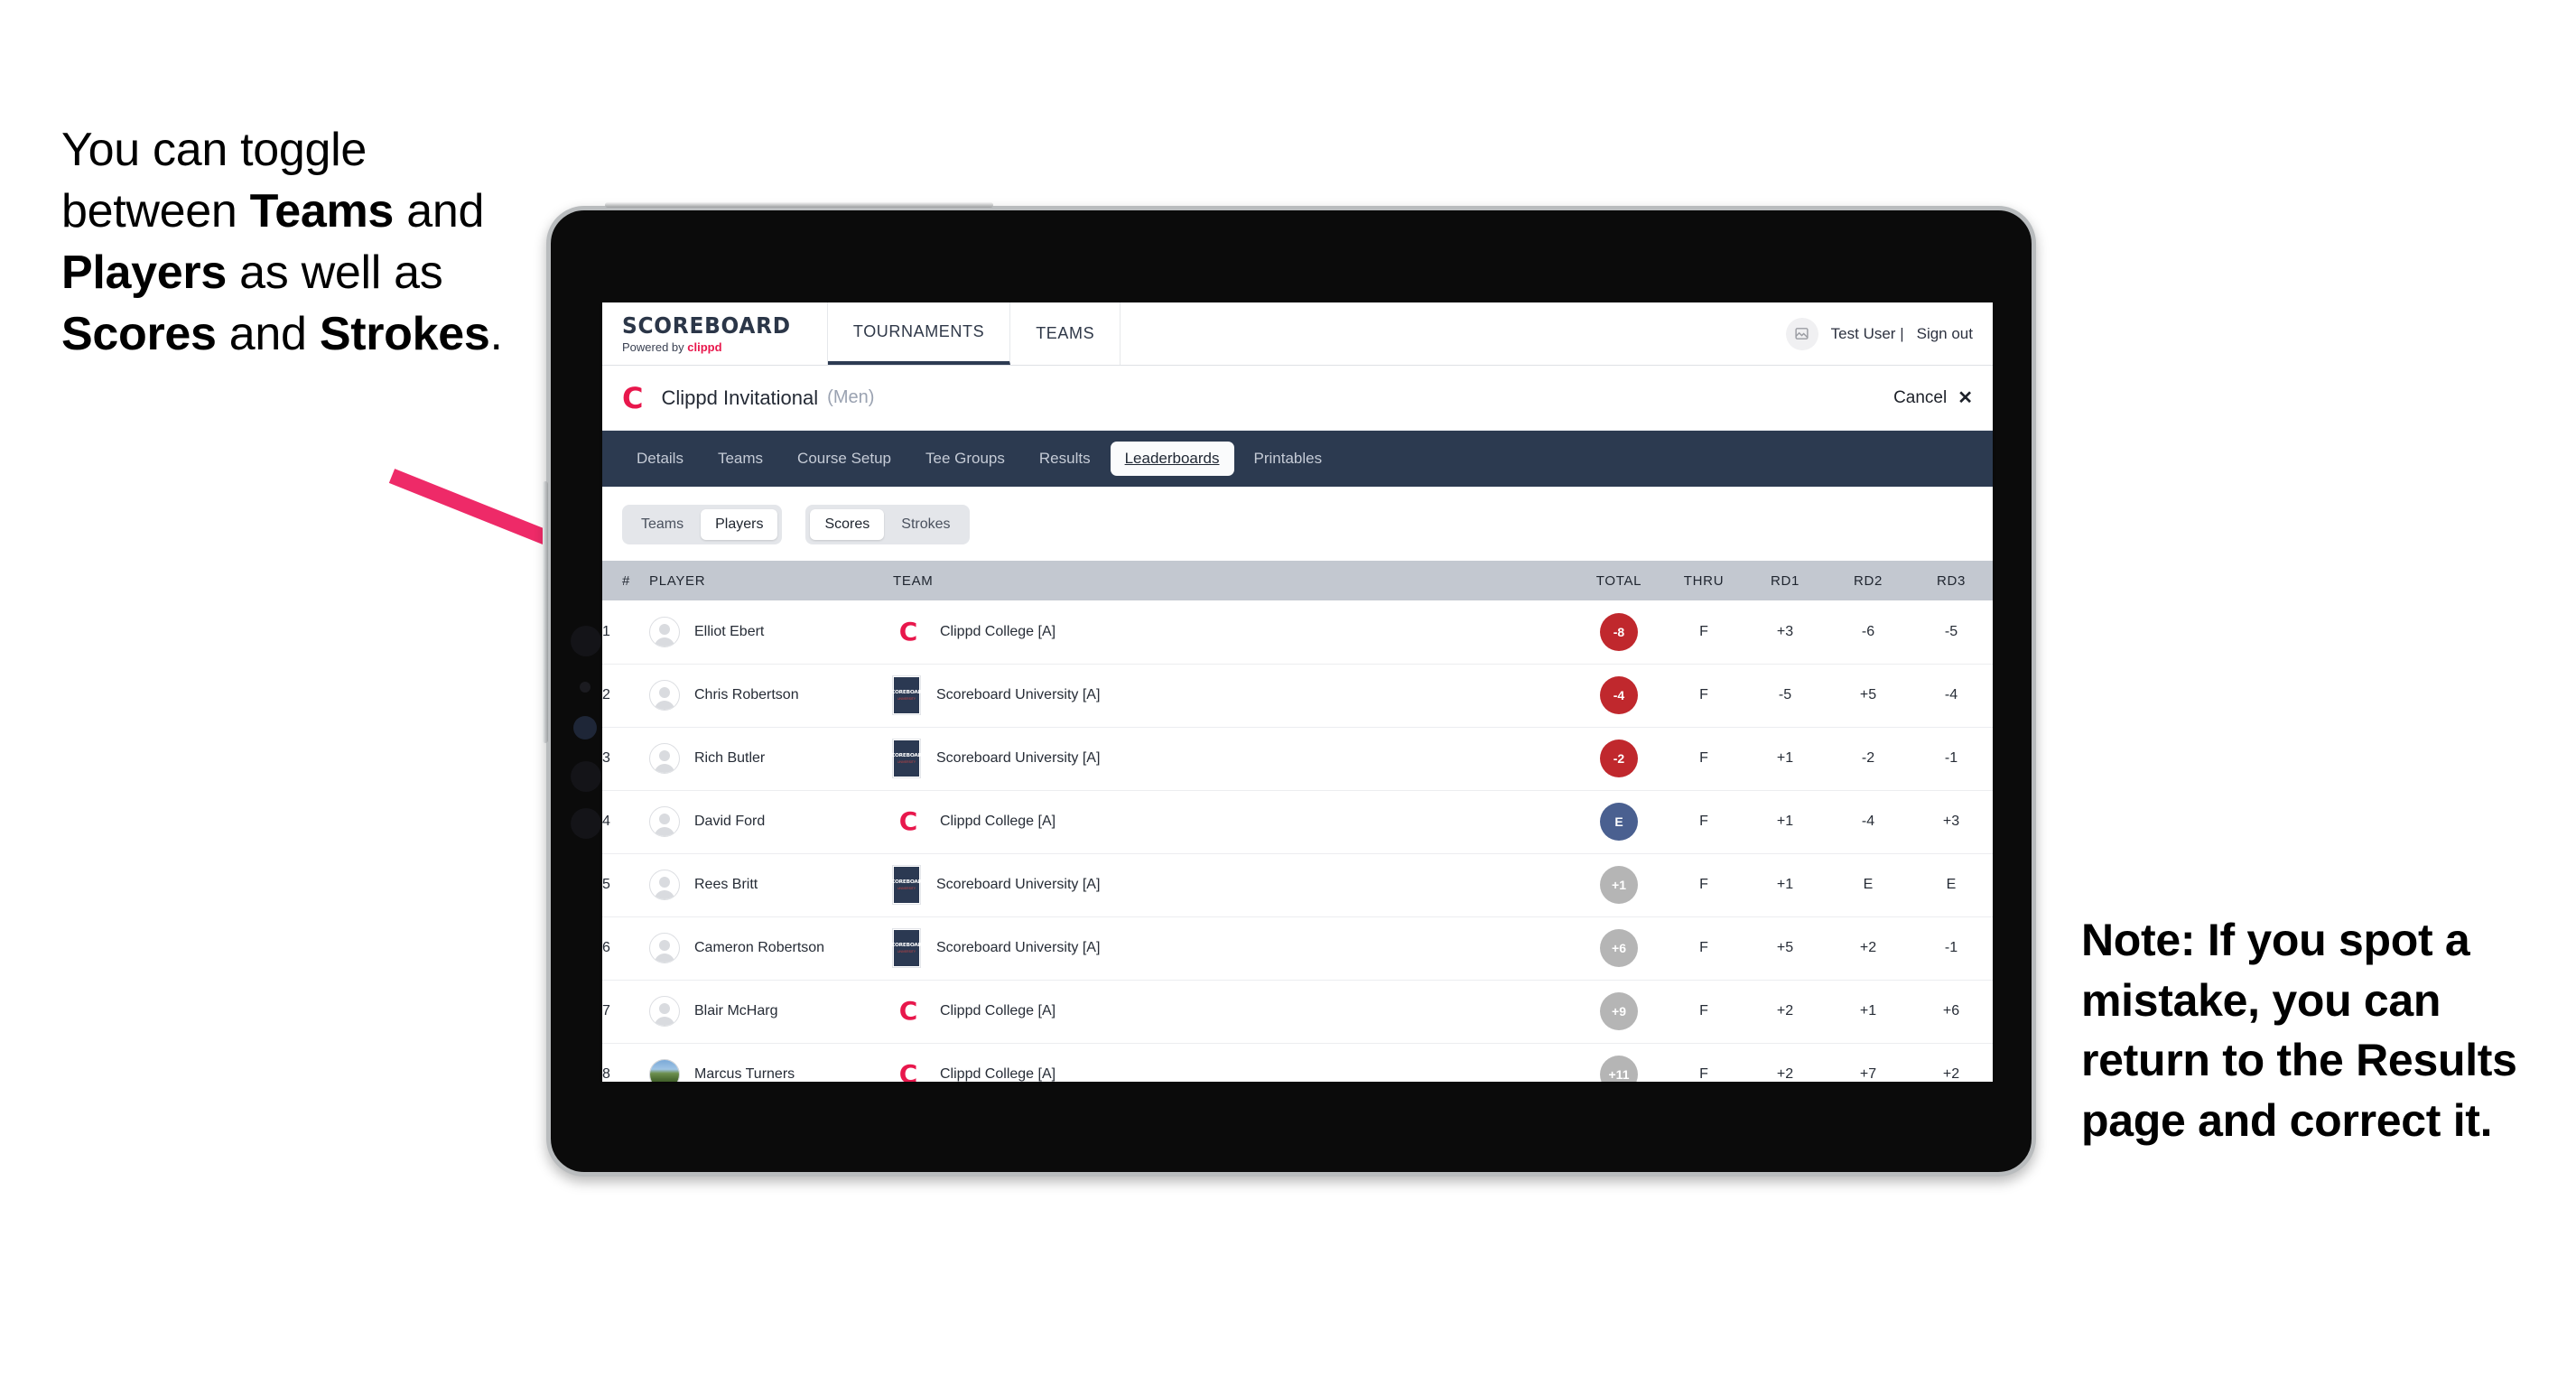  What do you see at coordinates (925, 524) in the screenshot?
I see `toggle-strokes: Strokes` at bounding box center [925, 524].